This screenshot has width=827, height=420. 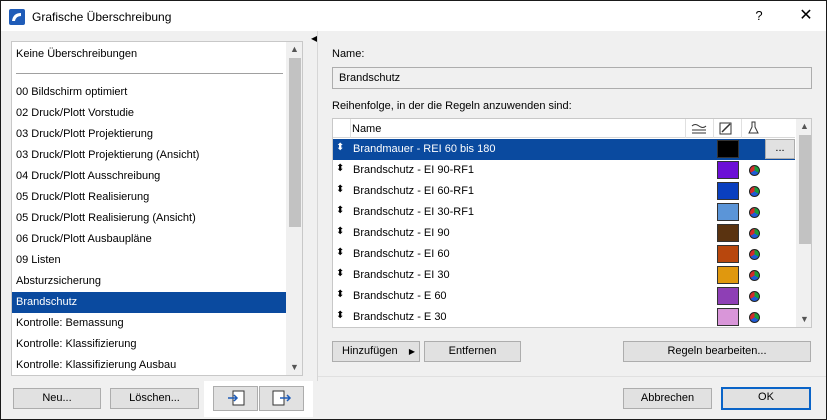 I want to click on list-item: Absturzsicherung, so click(x=149, y=281).